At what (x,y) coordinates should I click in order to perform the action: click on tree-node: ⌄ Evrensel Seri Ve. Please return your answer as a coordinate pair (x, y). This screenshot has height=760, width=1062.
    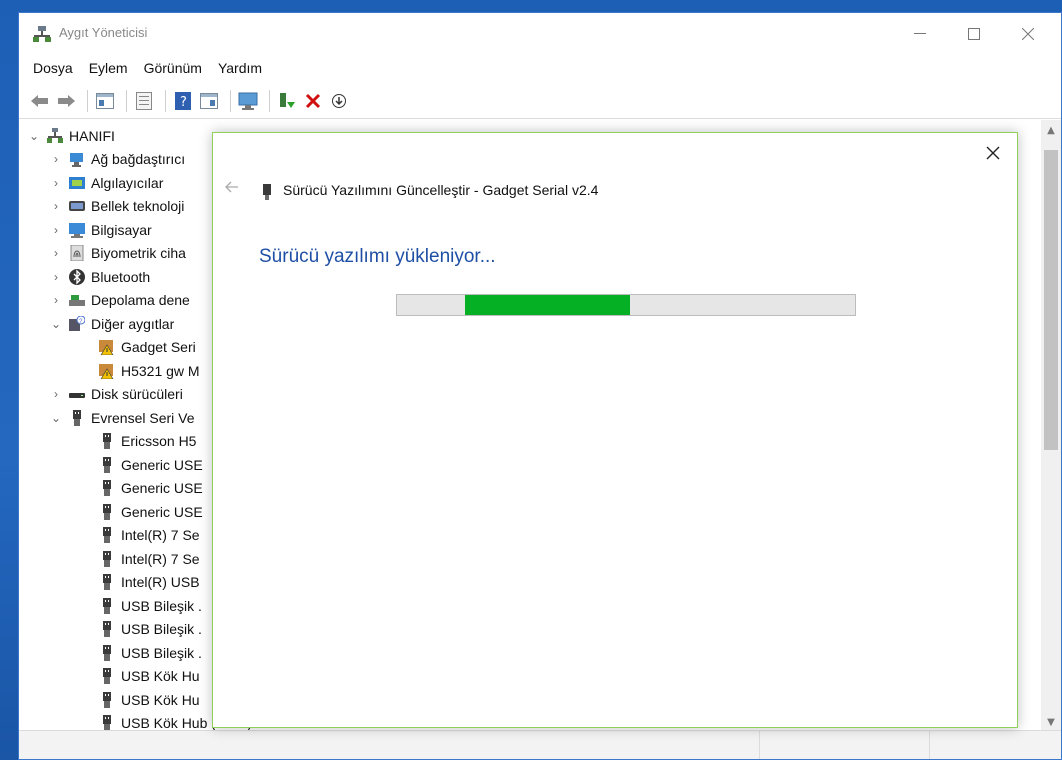
    Looking at the image, I should click on (122, 417).